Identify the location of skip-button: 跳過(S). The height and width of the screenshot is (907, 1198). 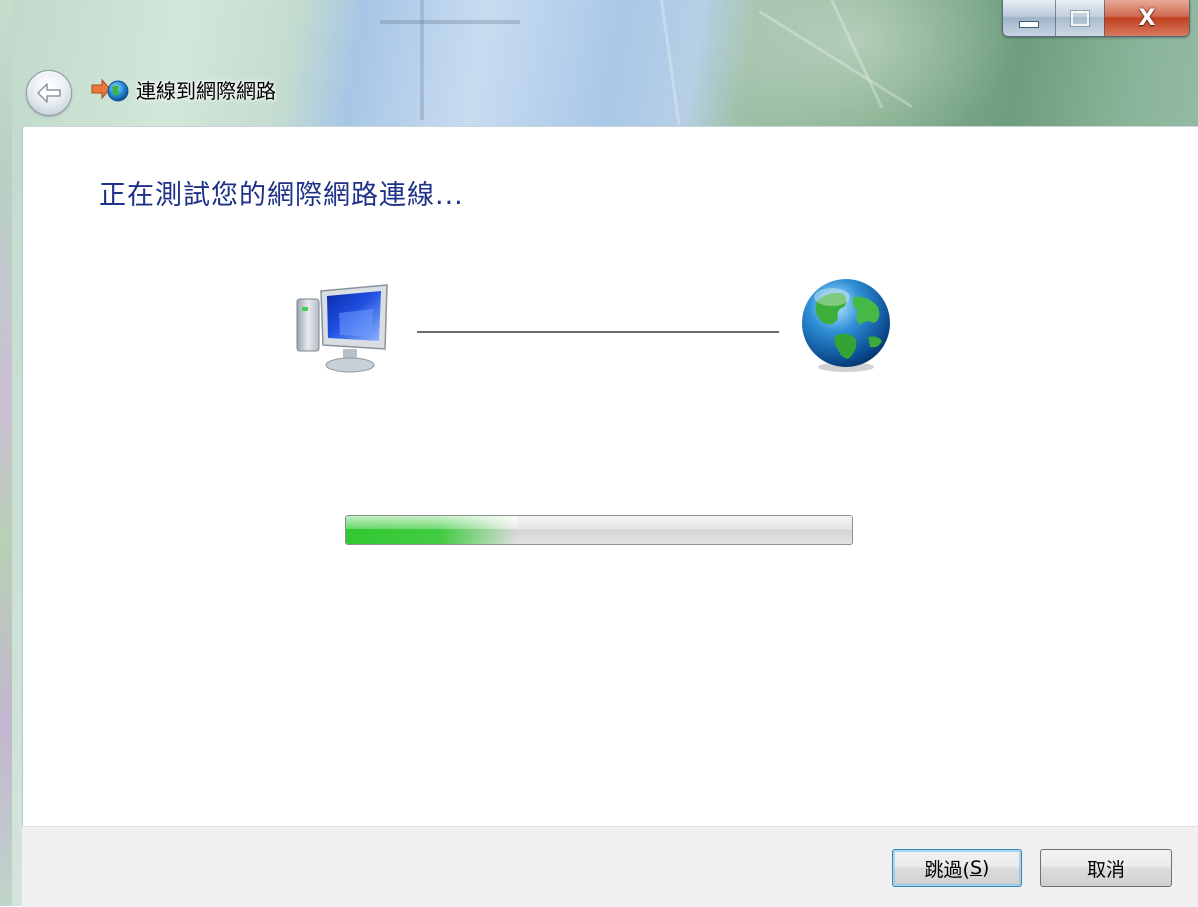
(957, 868).